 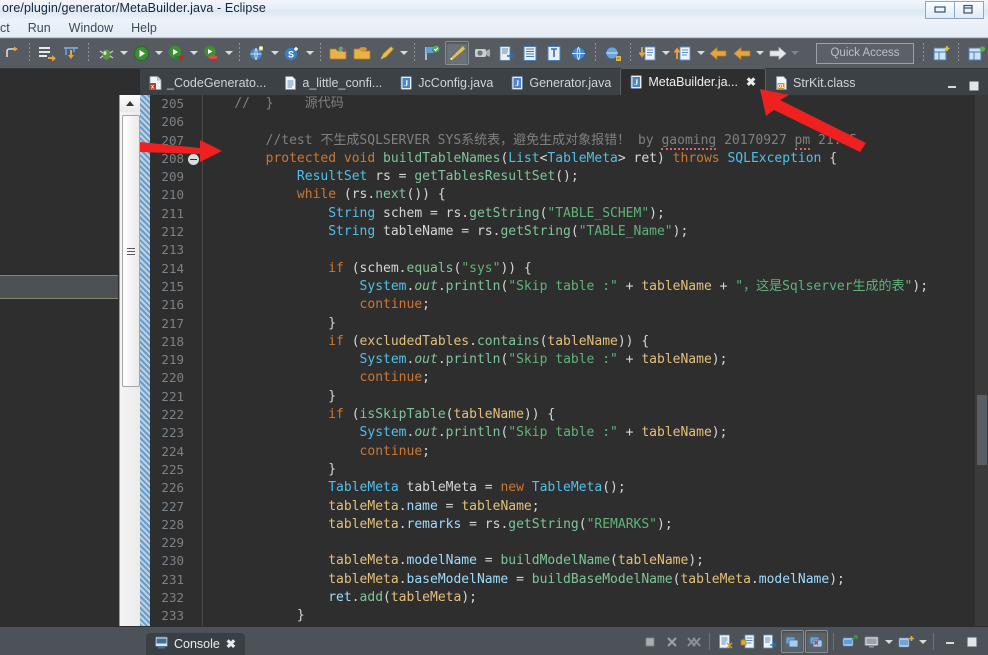 I want to click on editor-tab-generator: J Generator.java, so click(x=561, y=82).